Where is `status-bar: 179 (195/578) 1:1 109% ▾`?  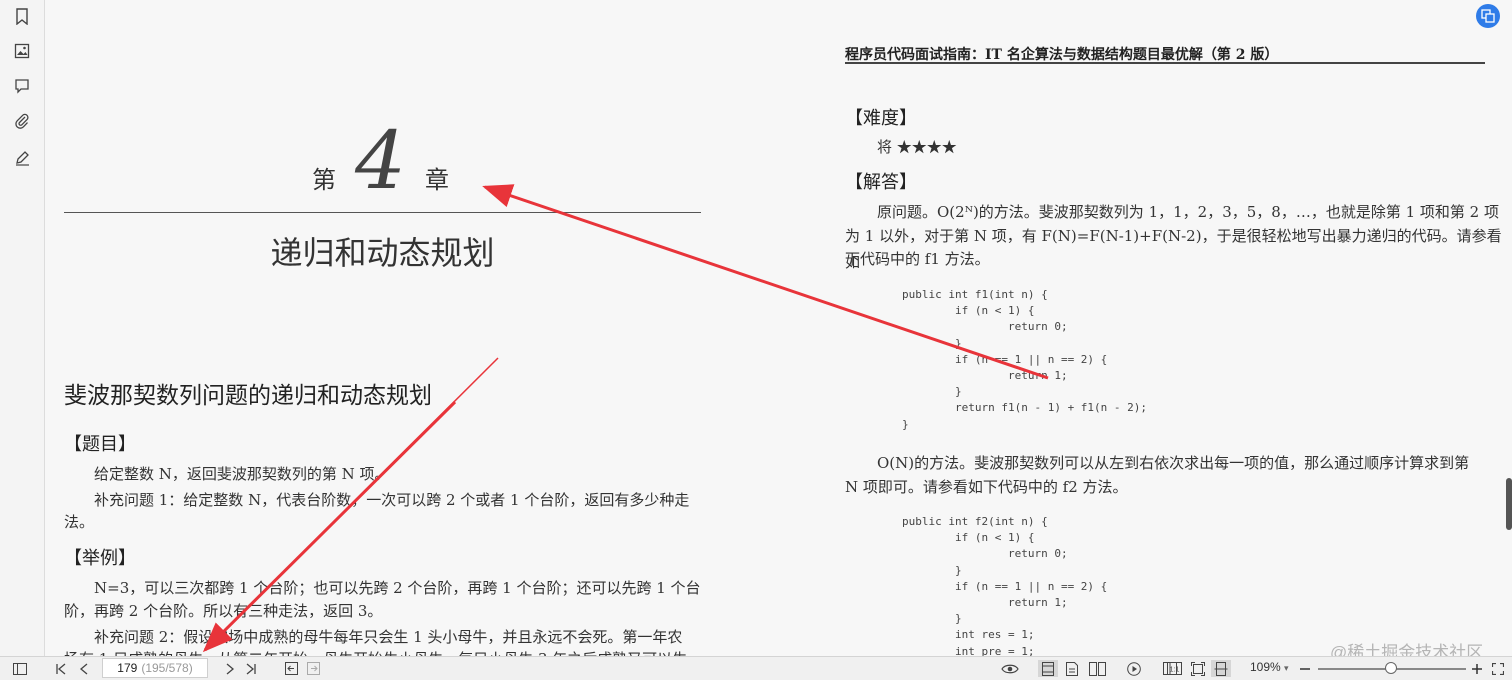
status-bar: 179 (195/578) 1:1 109% ▾ is located at coordinates (756, 668).